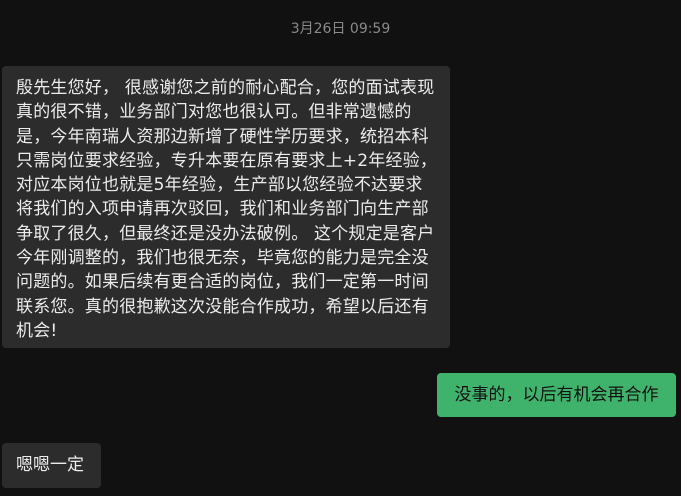 The width and height of the screenshot is (681, 496). What do you see at coordinates (556, 395) in the screenshot?
I see `outgoing-message-bubble: 没事的，以后有机会再合作` at bounding box center [556, 395].